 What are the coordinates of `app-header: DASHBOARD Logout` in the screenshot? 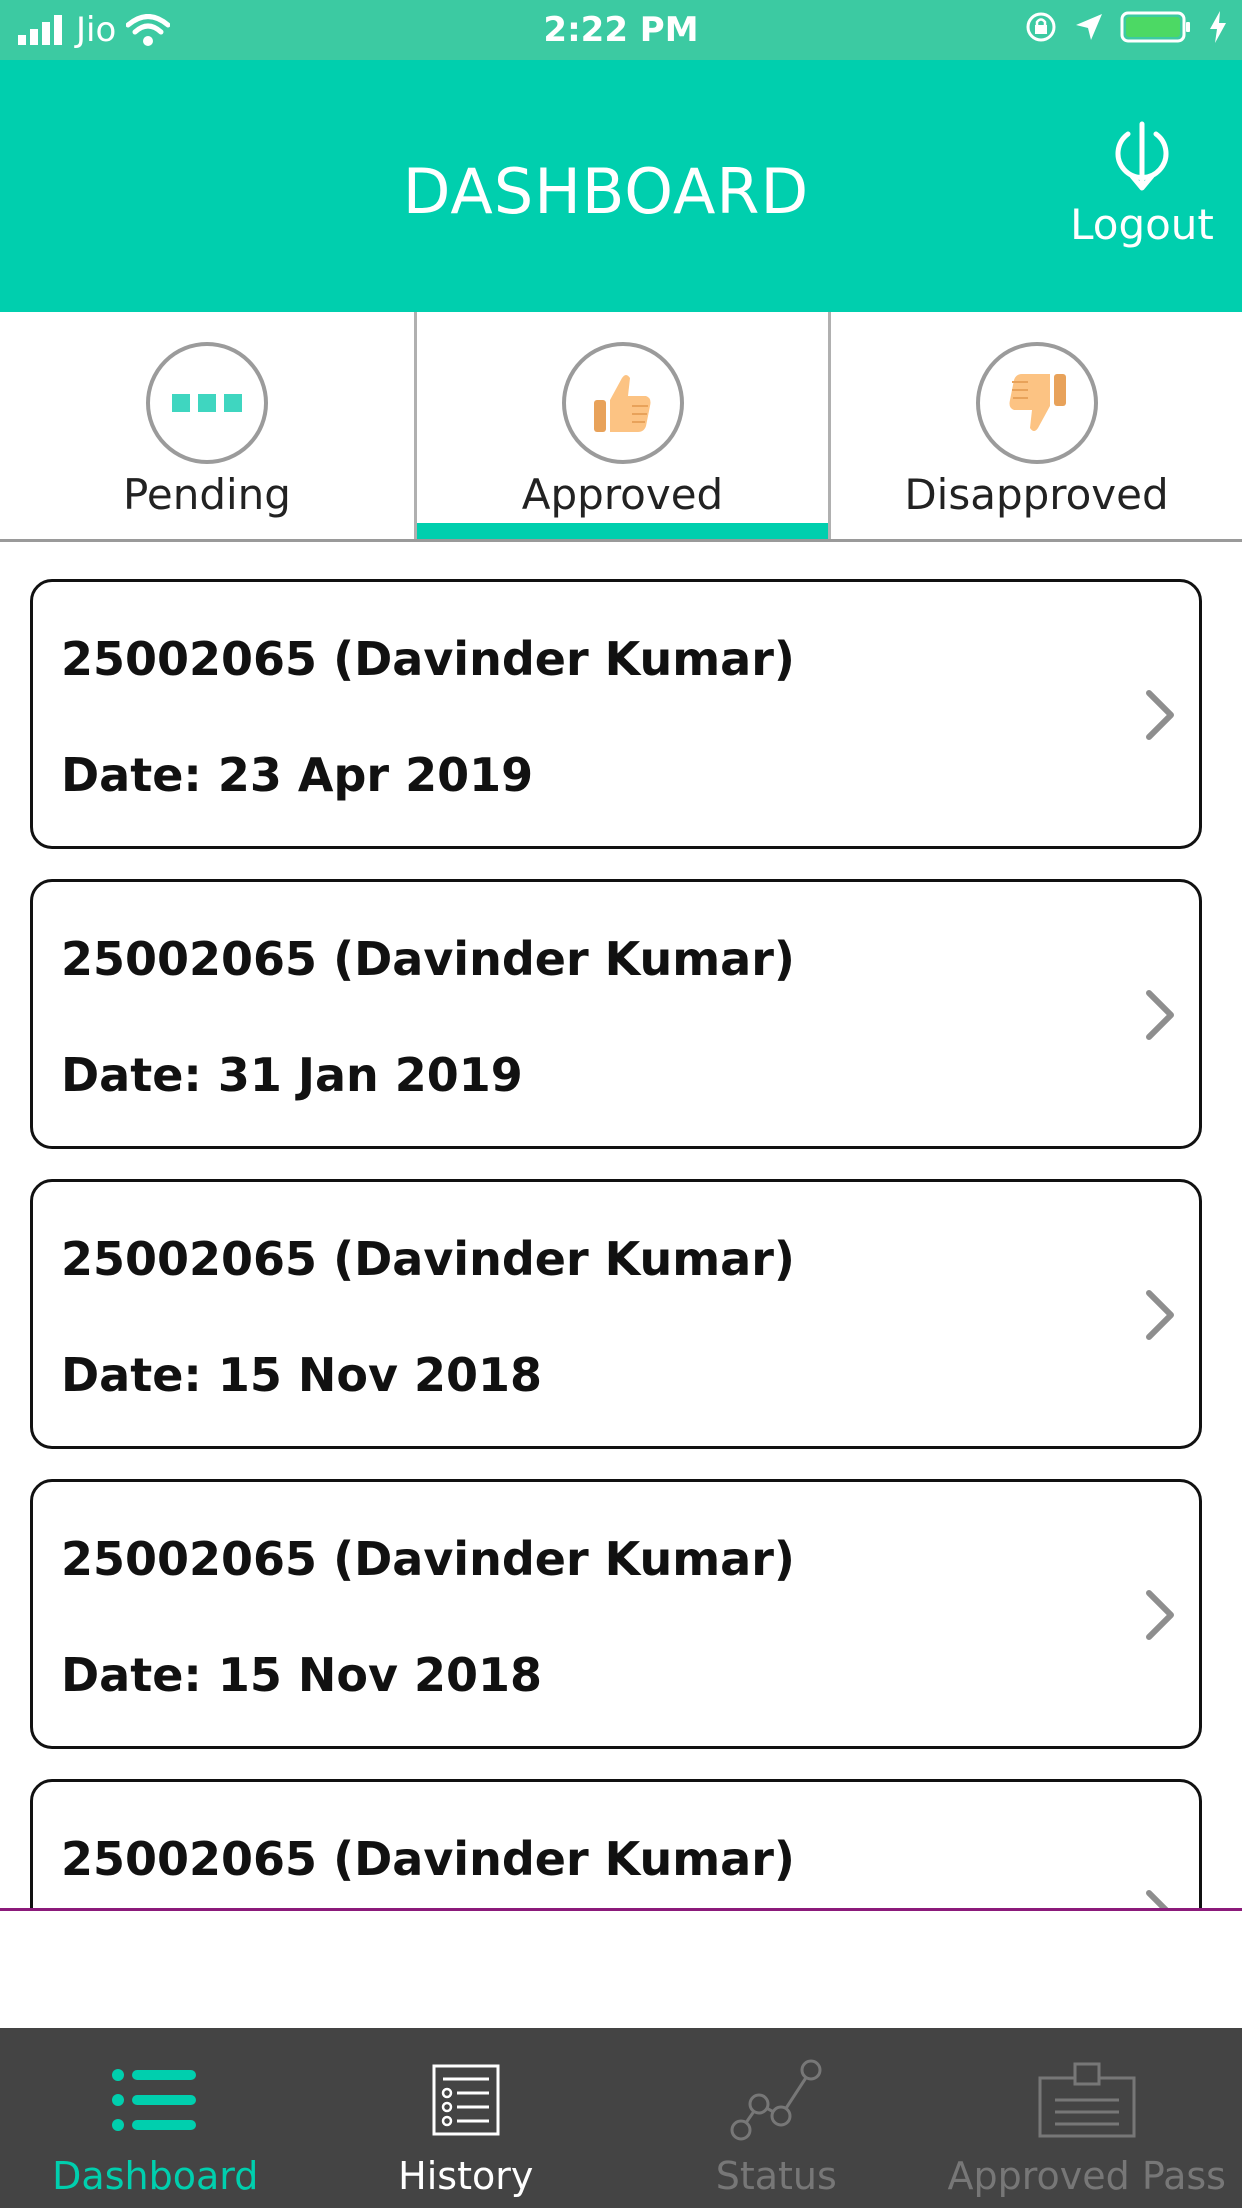 It's located at (621, 186).